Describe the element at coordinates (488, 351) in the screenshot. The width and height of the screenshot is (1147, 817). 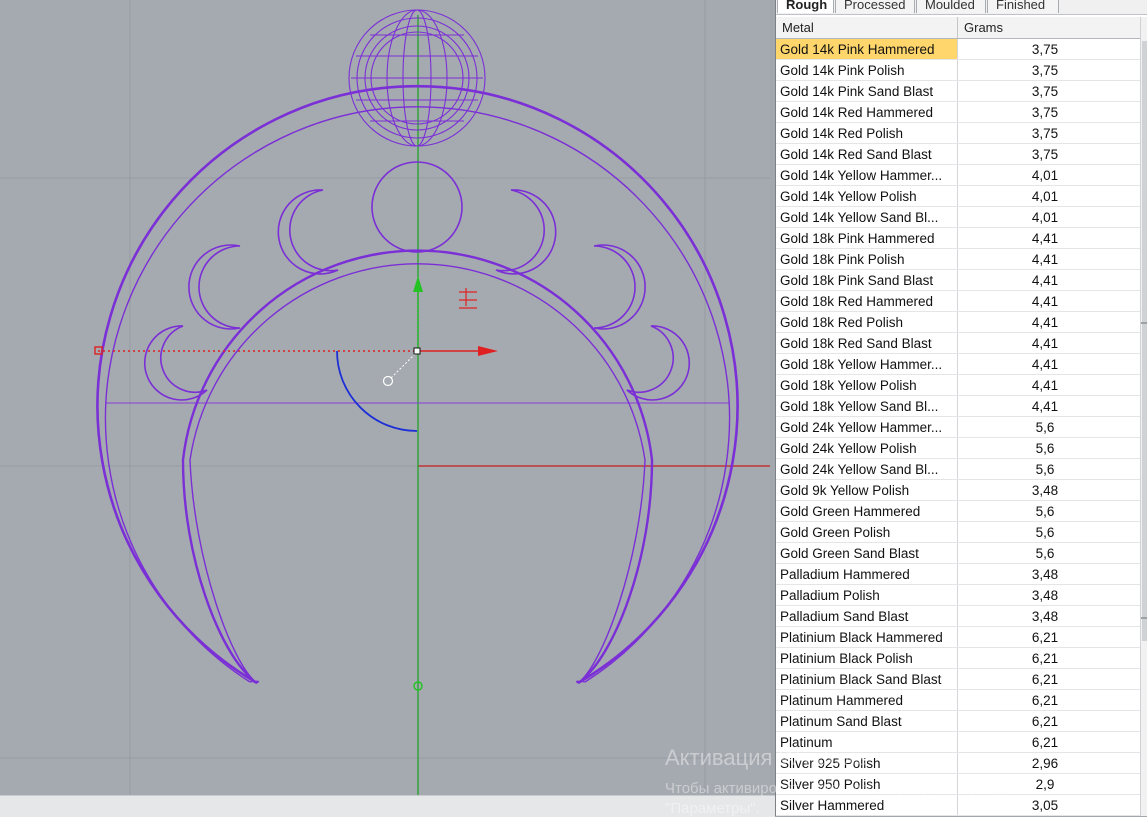
I see `gumball-x-arrowhead` at that location.